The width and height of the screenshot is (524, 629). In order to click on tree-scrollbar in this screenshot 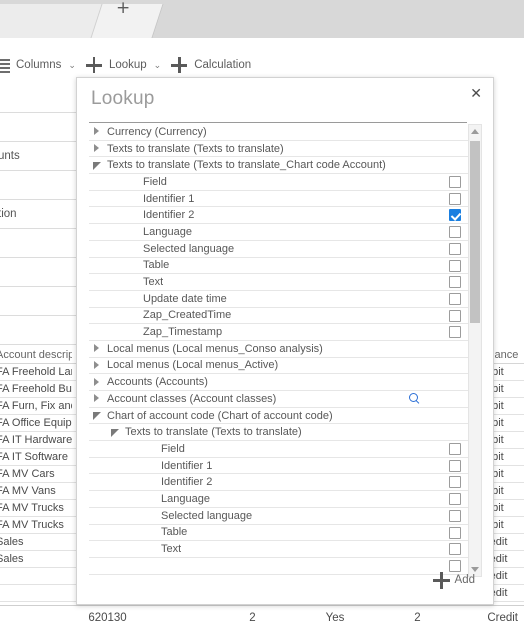, I will do `click(475, 350)`.